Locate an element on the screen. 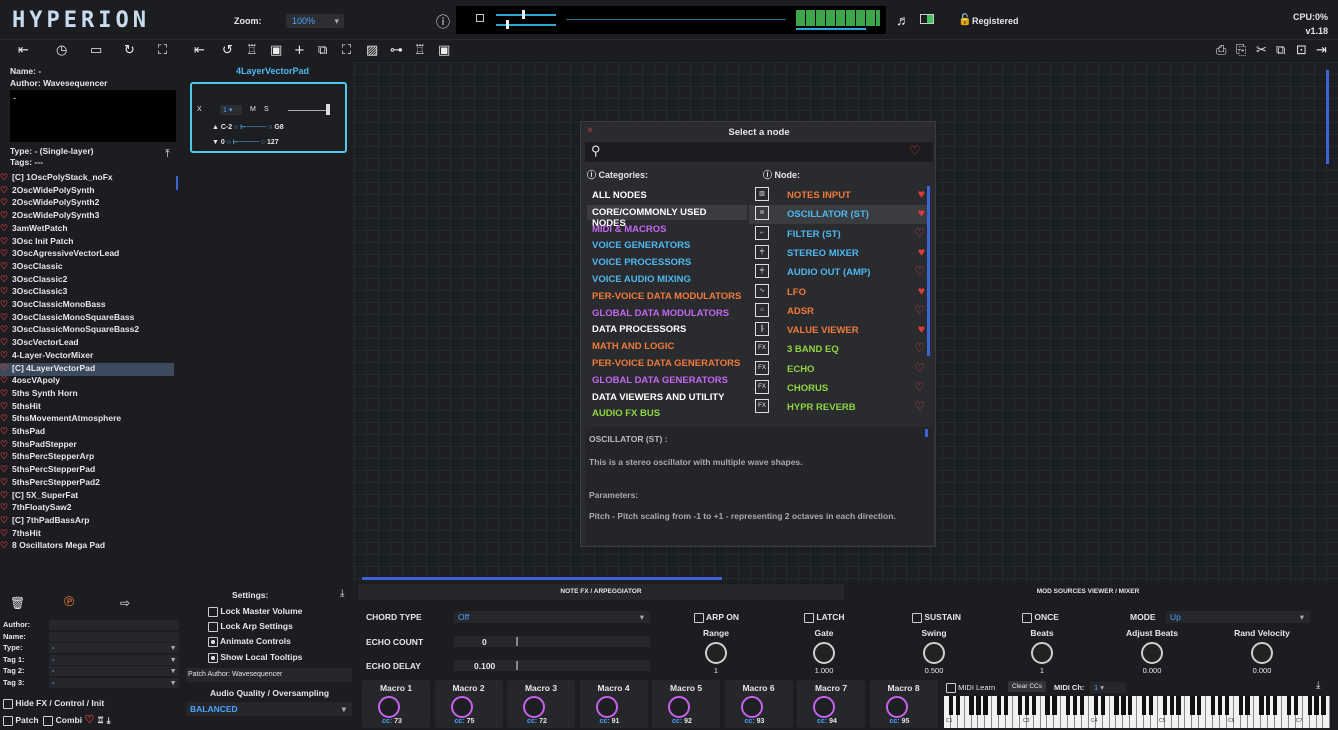 The image size is (1338, 730). patch-author-row: Patch Author: Wavesequencer is located at coordinates (269, 675).